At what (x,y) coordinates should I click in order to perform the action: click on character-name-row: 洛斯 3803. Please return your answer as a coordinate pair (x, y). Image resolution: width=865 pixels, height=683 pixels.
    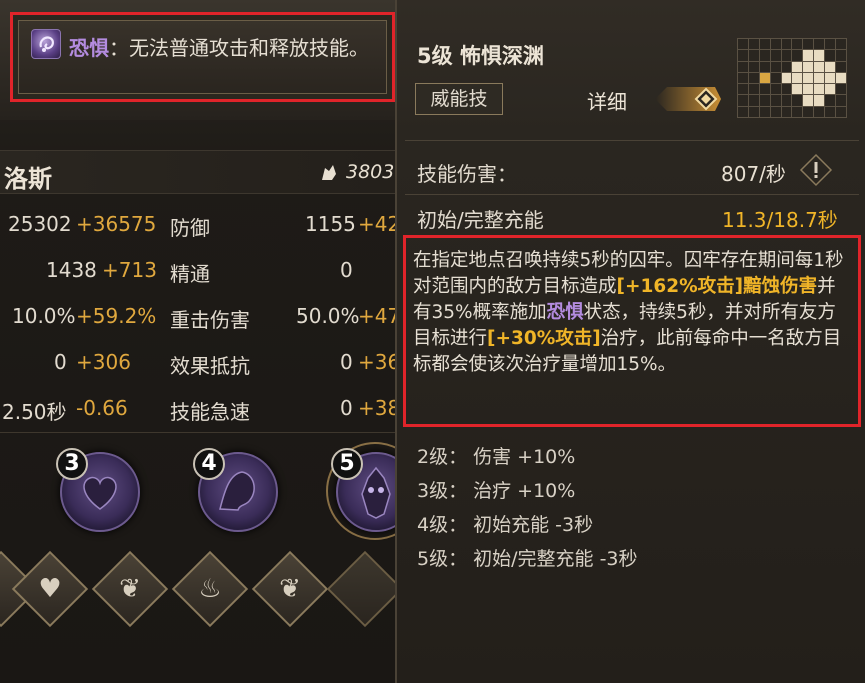
    Looking at the image, I should click on (197, 172).